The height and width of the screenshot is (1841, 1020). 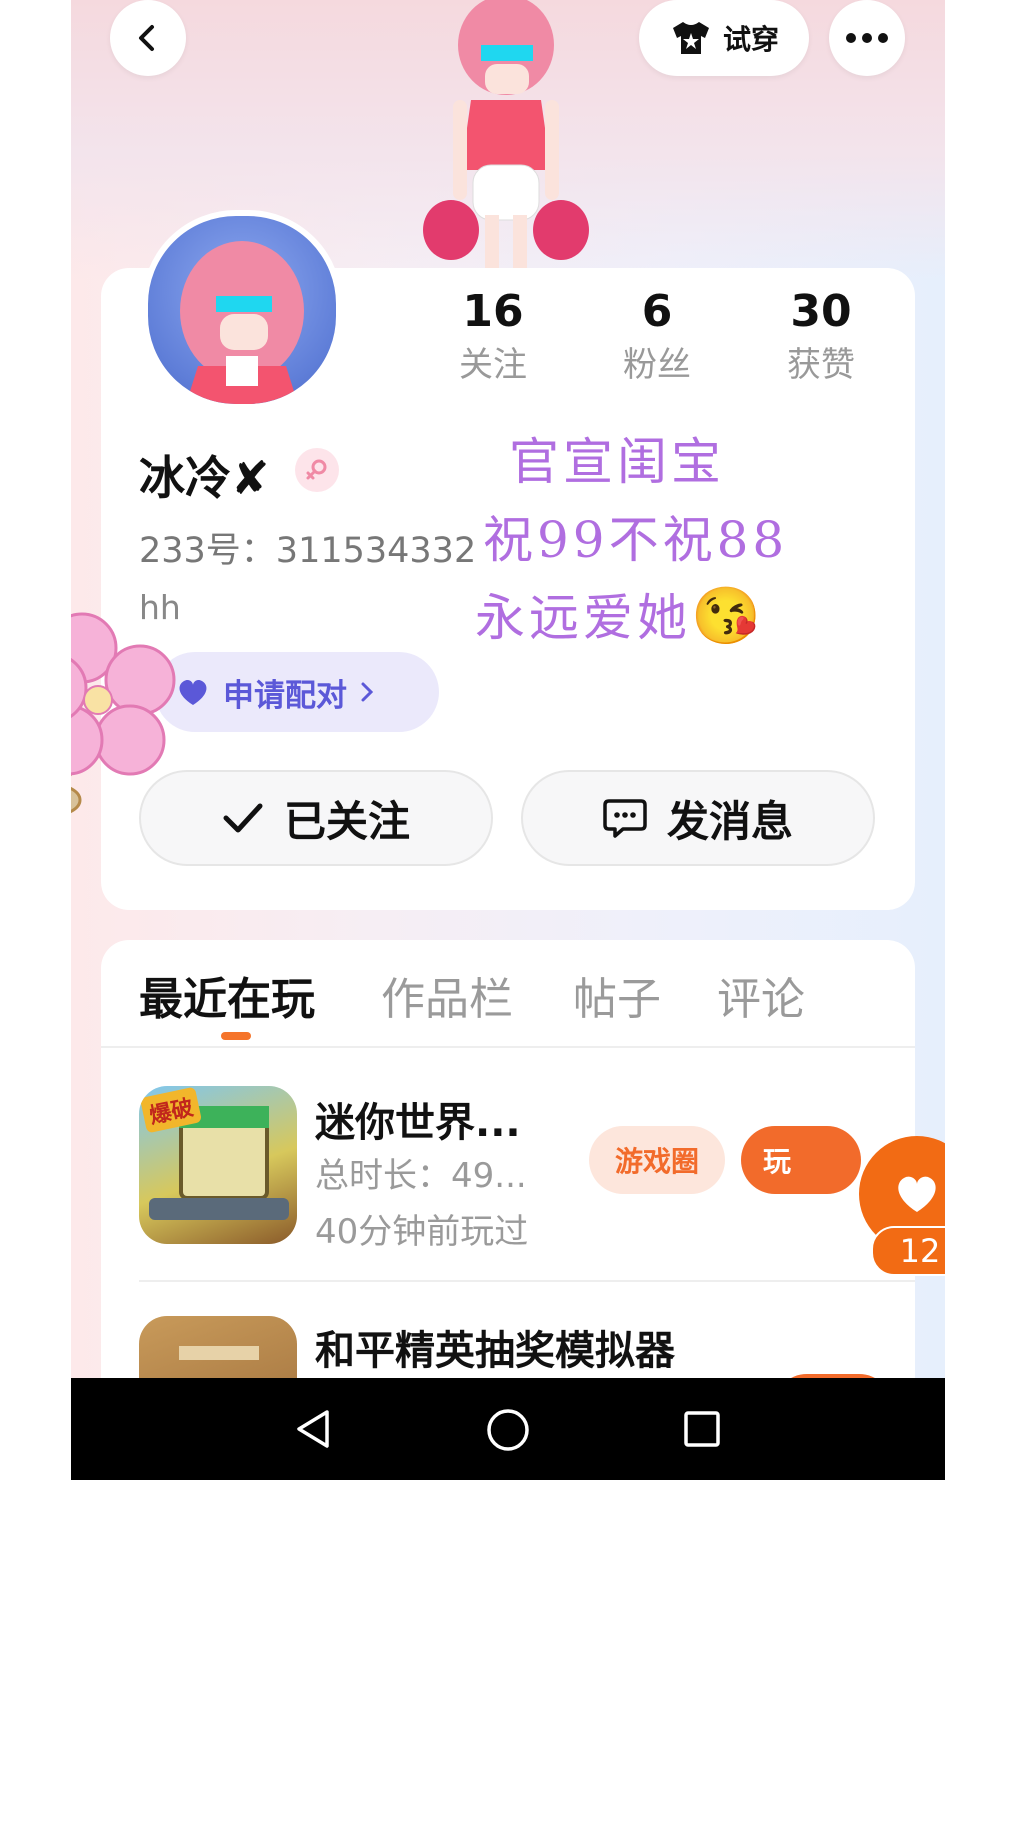 What do you see at coordinates (583, 618) in the screenshot?
I see `handwritten-line-3-text: 永远爱她` at bounding box center [583, 618].